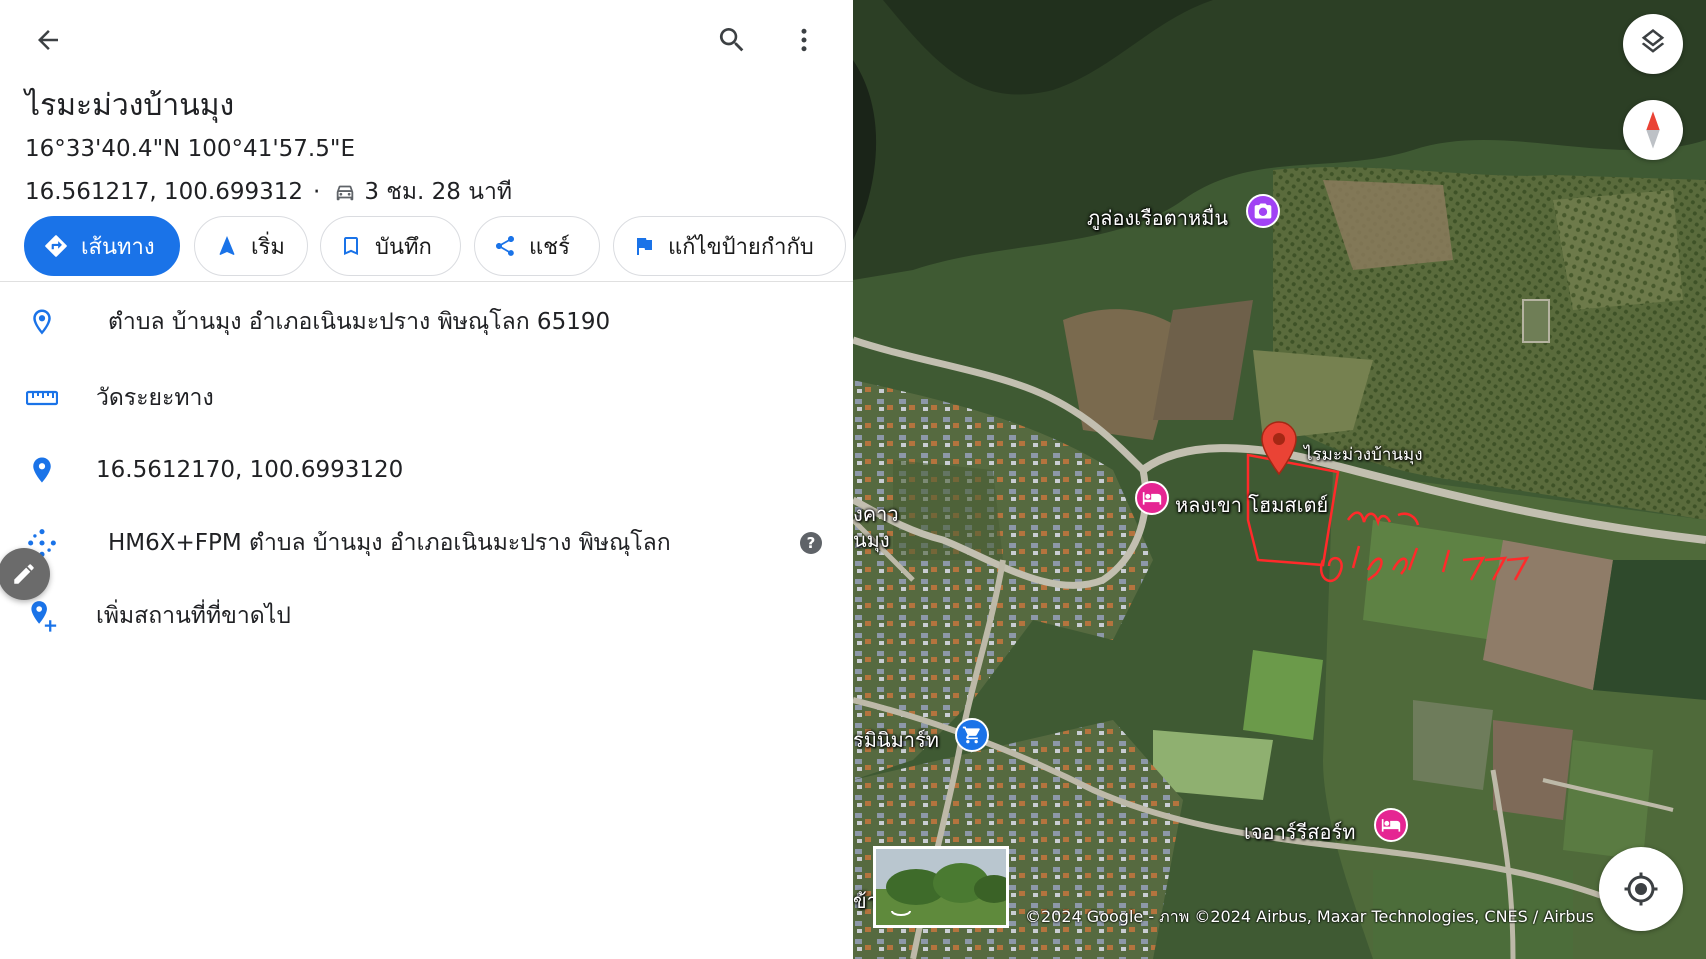  What do you see at coordinates (1251, 505) in the screenshot?
I see `map-label-homestay: หลงเขา โฮมสเตย์` at bounding box center [1251, 505].